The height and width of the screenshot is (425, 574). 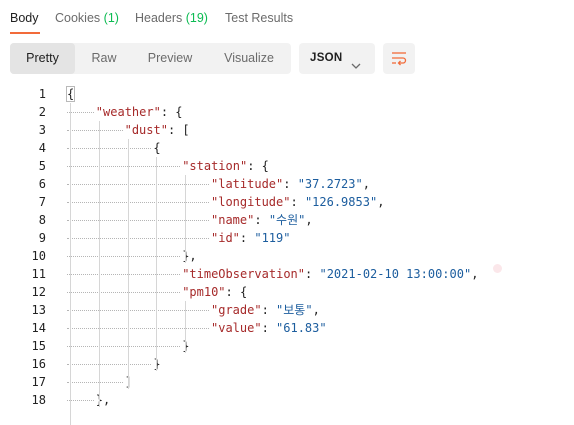 What do you see at coordinates (146, 130) in the screenshot?
I see `json-key: "dust"` at bounding box center [146, 130].